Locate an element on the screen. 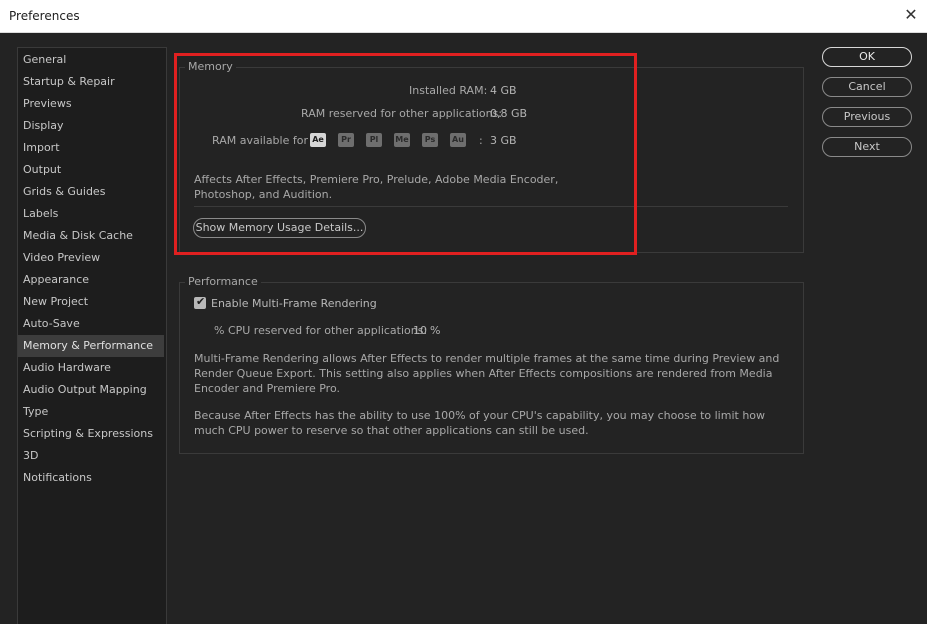 The image size is (927, 624). previous-button: Previous is located at coordinates (867, 117).